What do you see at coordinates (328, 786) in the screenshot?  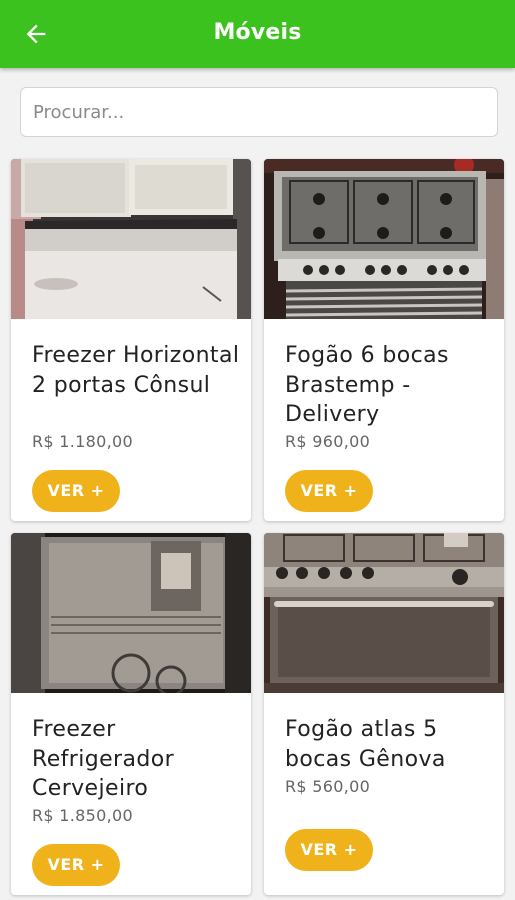 I see `product-price: R$ 560,00` at bounding box center [328, 786].